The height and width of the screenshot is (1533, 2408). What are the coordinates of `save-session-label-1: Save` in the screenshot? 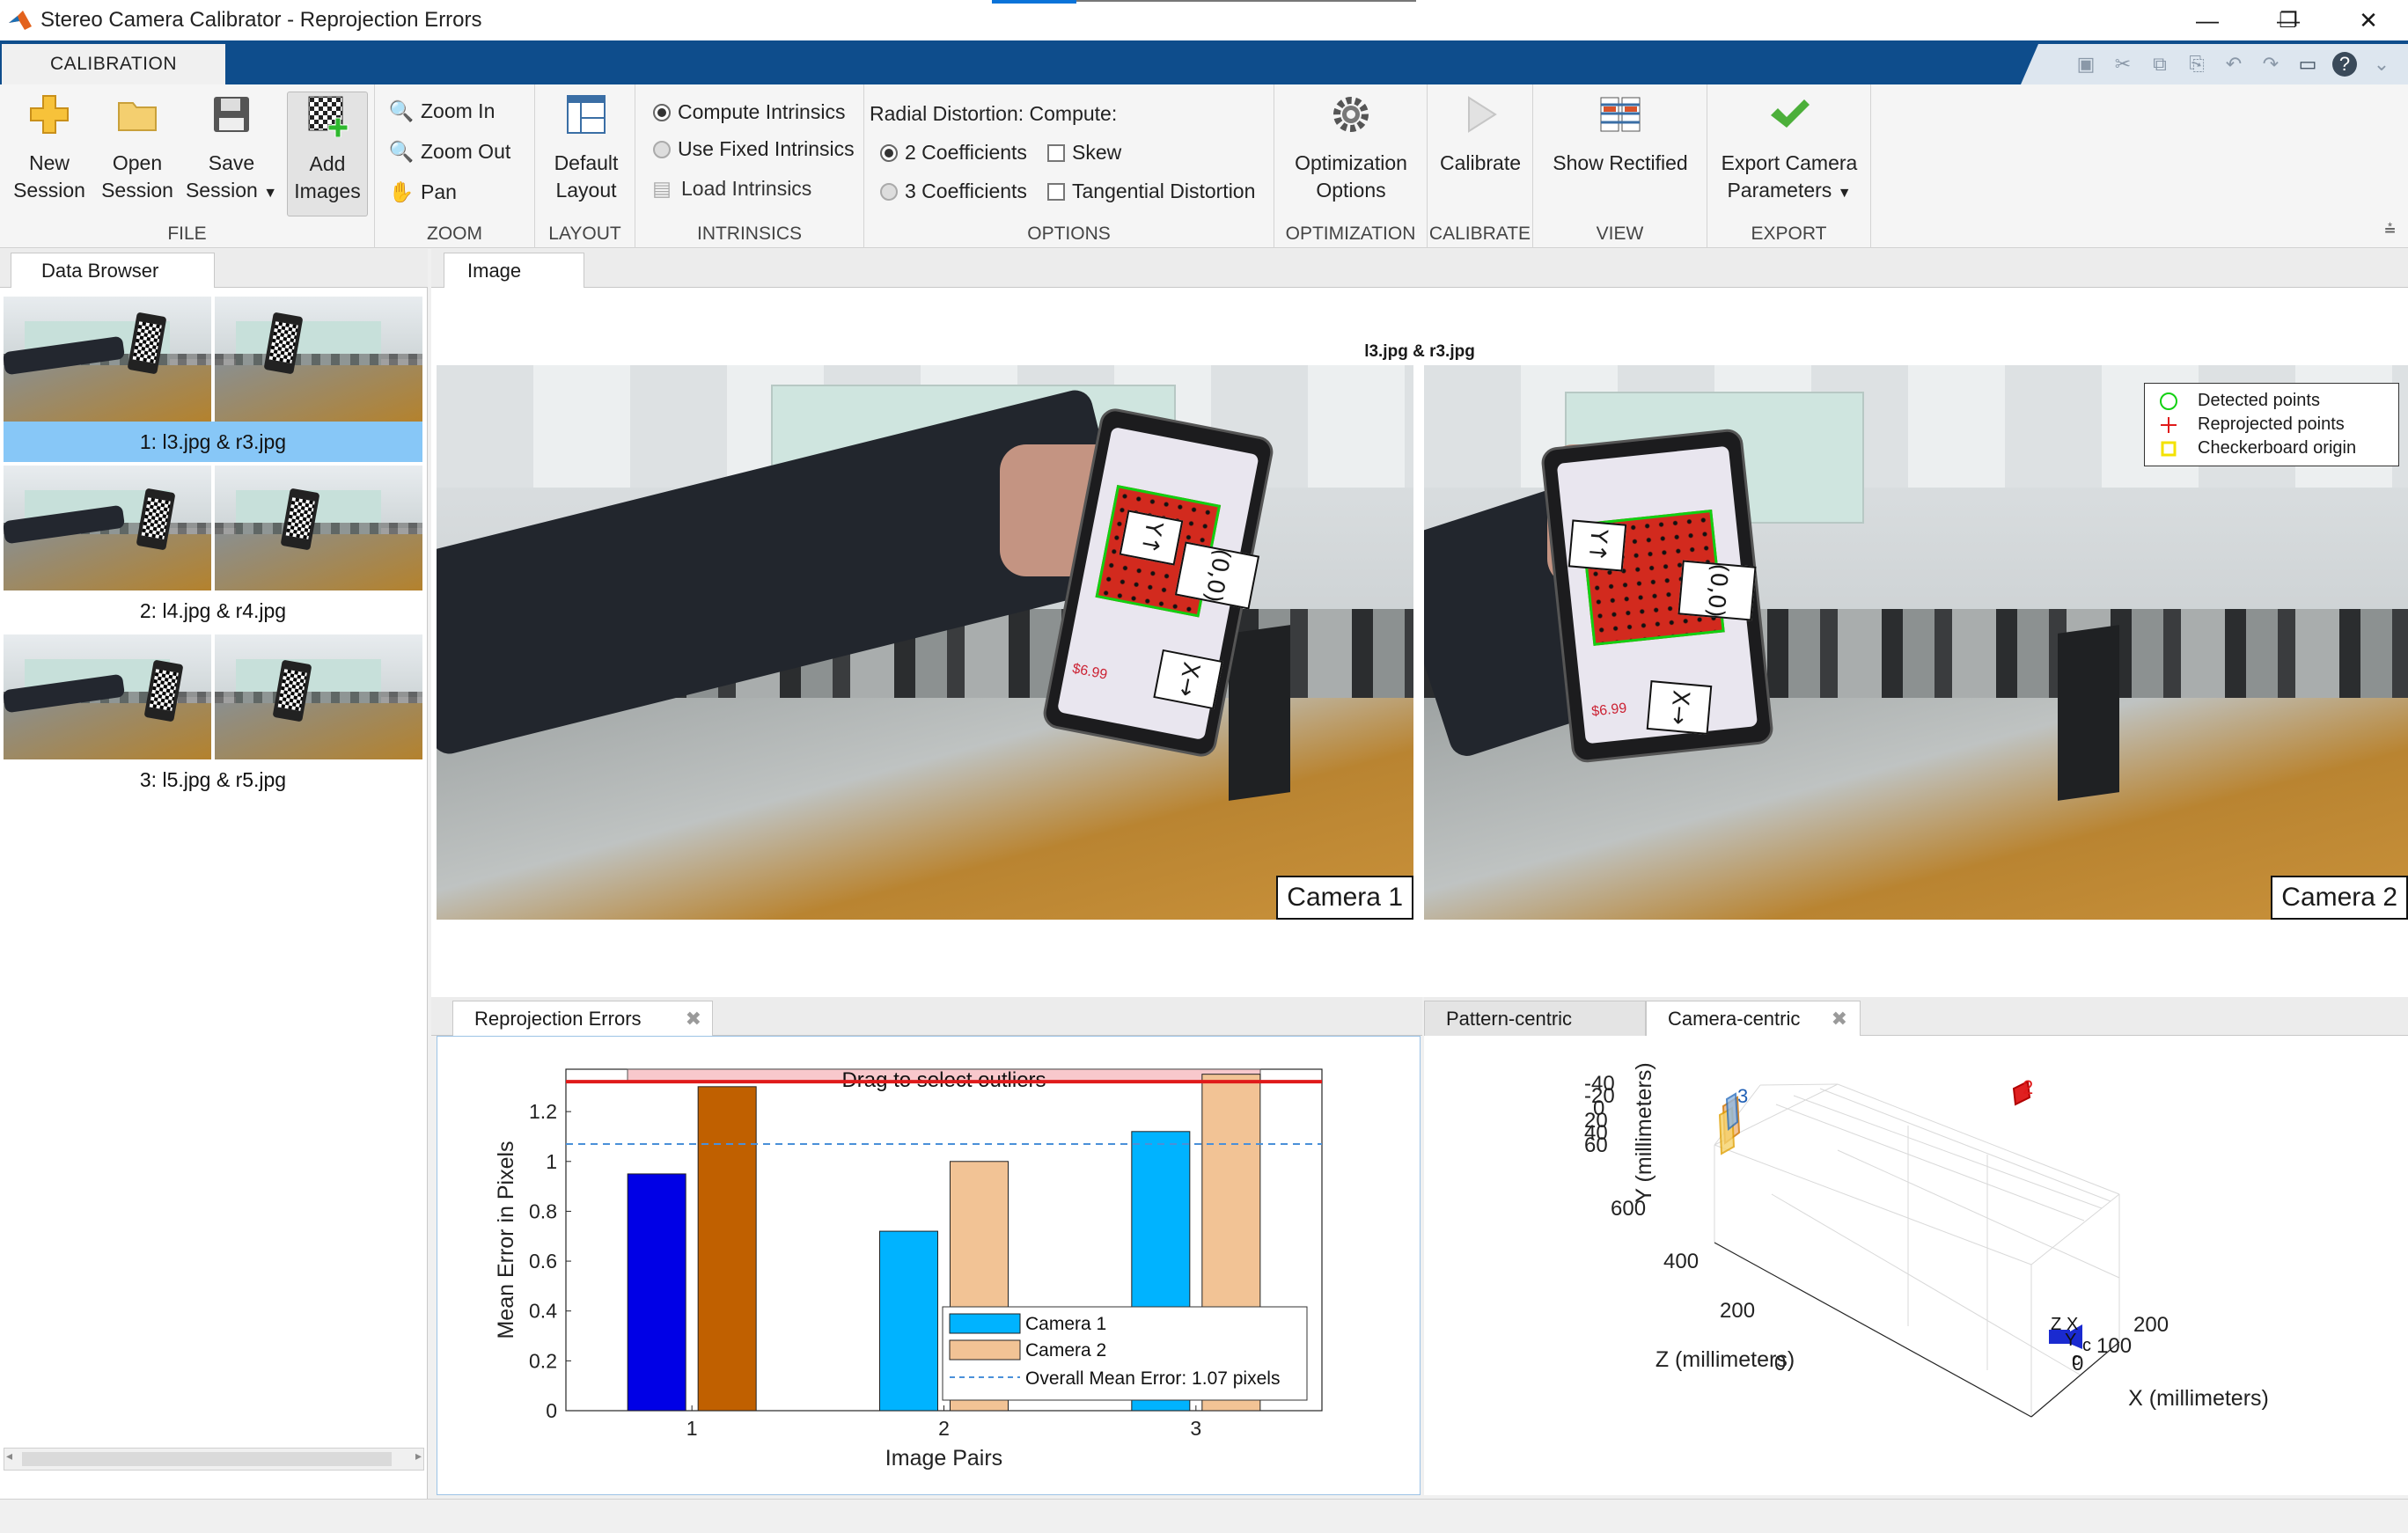 It's located at (231, 162).